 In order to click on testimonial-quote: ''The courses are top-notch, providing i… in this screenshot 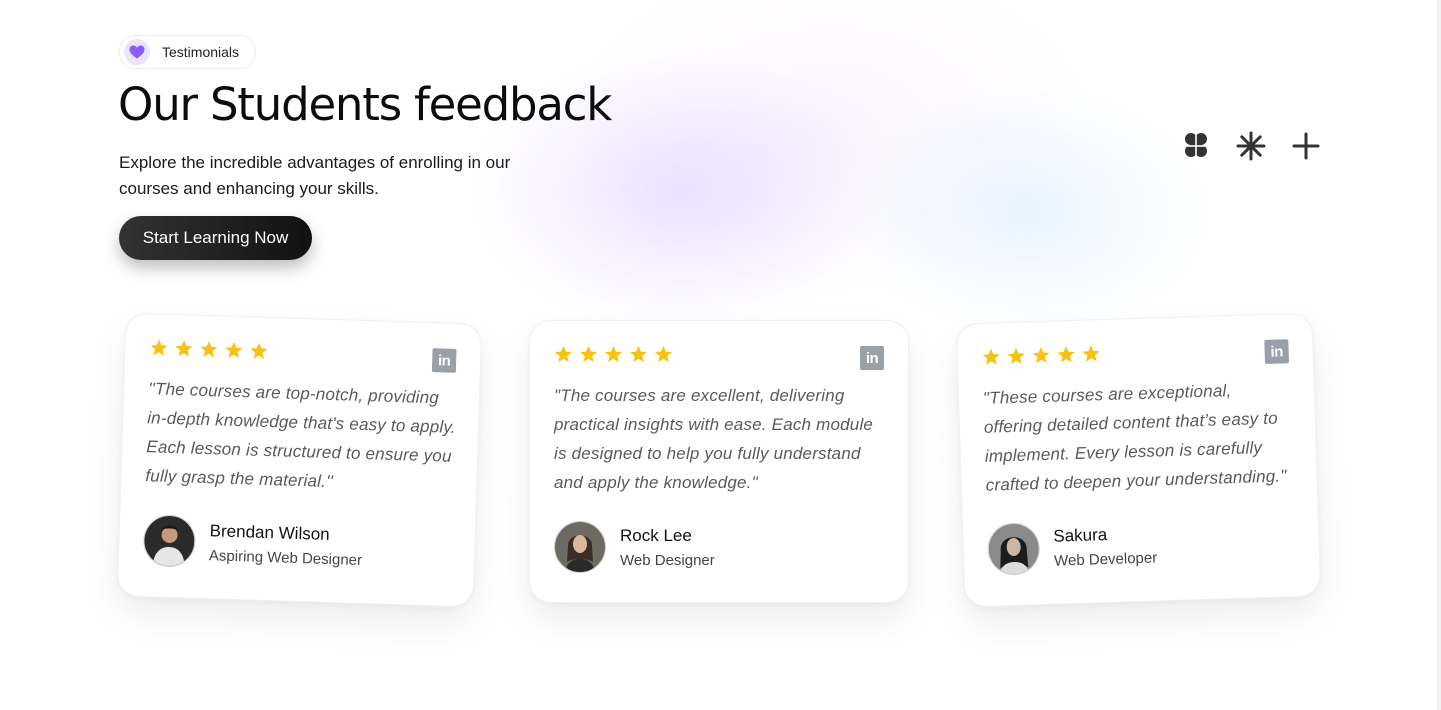, I will do `click(301, 435)`.